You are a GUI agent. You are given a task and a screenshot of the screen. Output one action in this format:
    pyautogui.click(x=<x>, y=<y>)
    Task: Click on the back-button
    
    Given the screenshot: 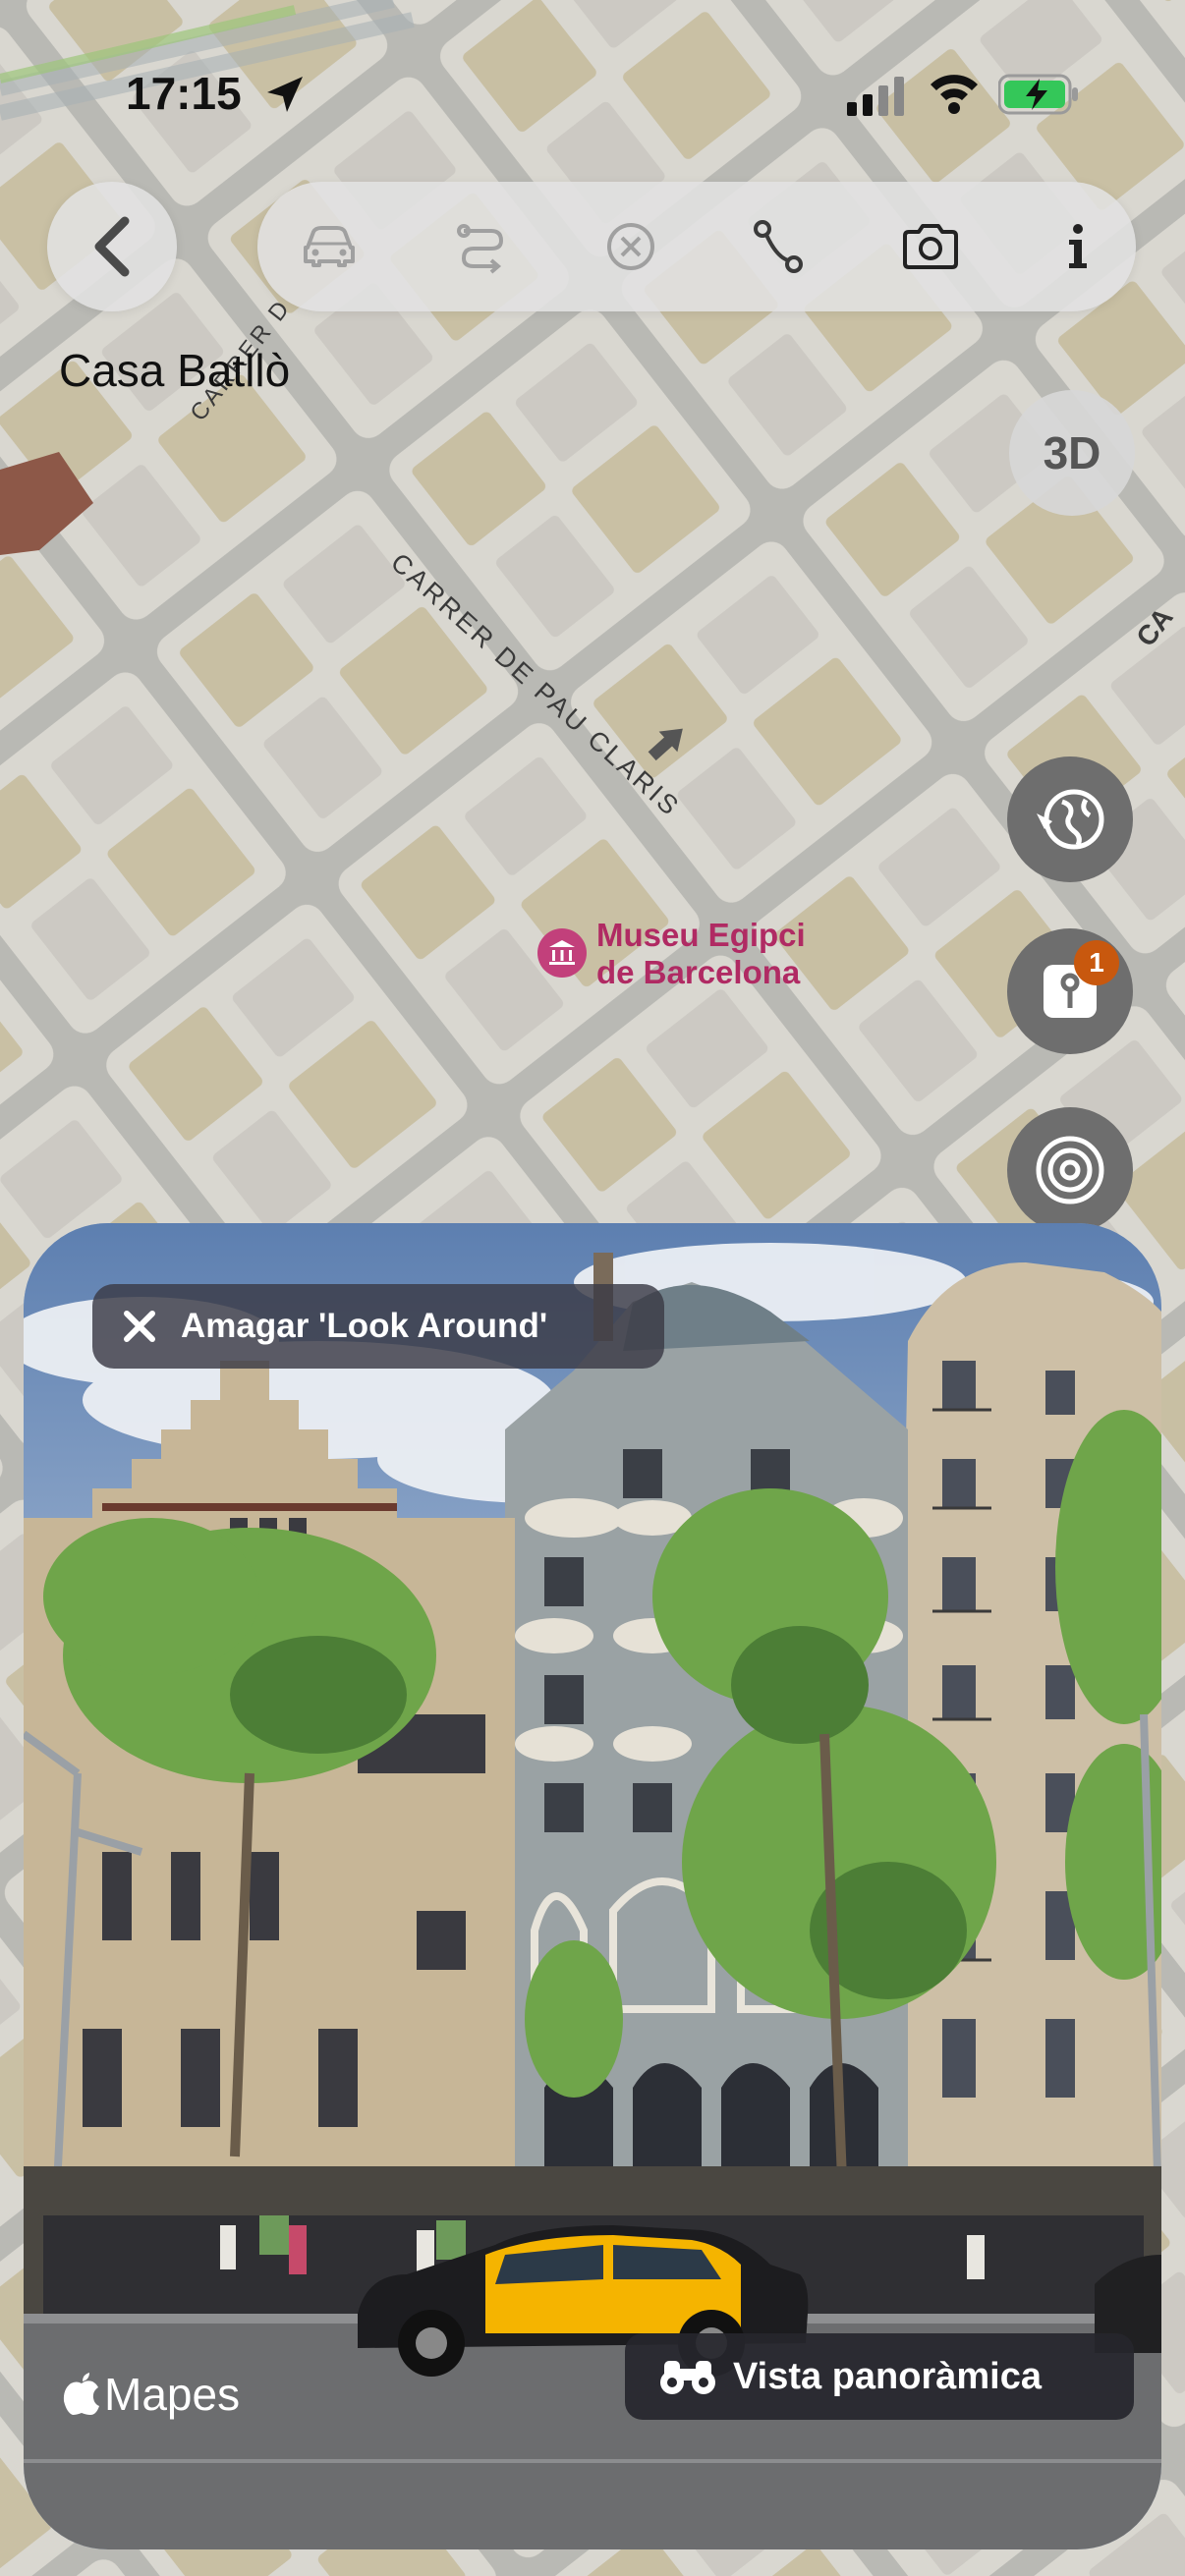 What is the action you would take?
    pyautogui.click(x=112, y=246)
    